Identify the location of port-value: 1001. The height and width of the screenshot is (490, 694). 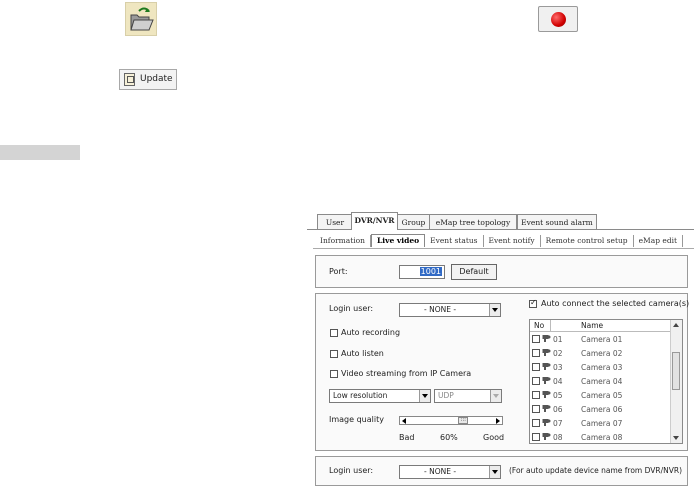
(430, 271).